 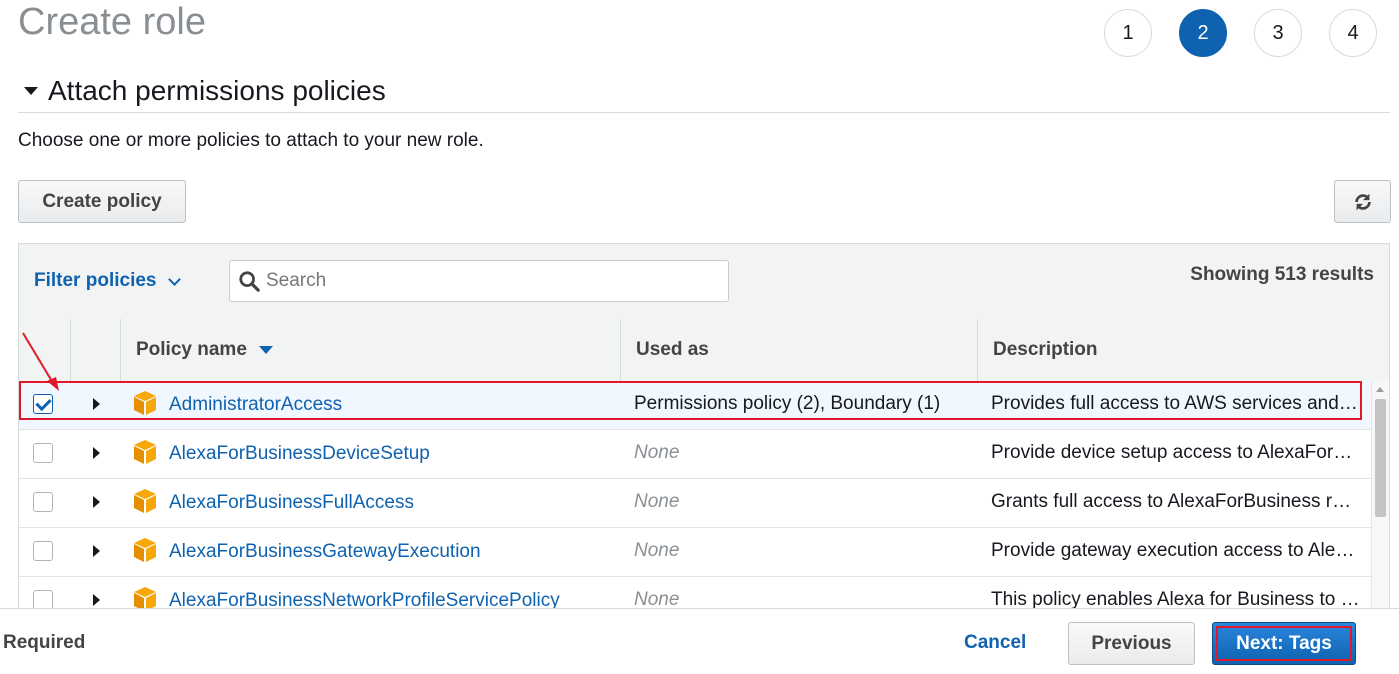 I want to click on step-4: 4, so click(x=1353, y=33).